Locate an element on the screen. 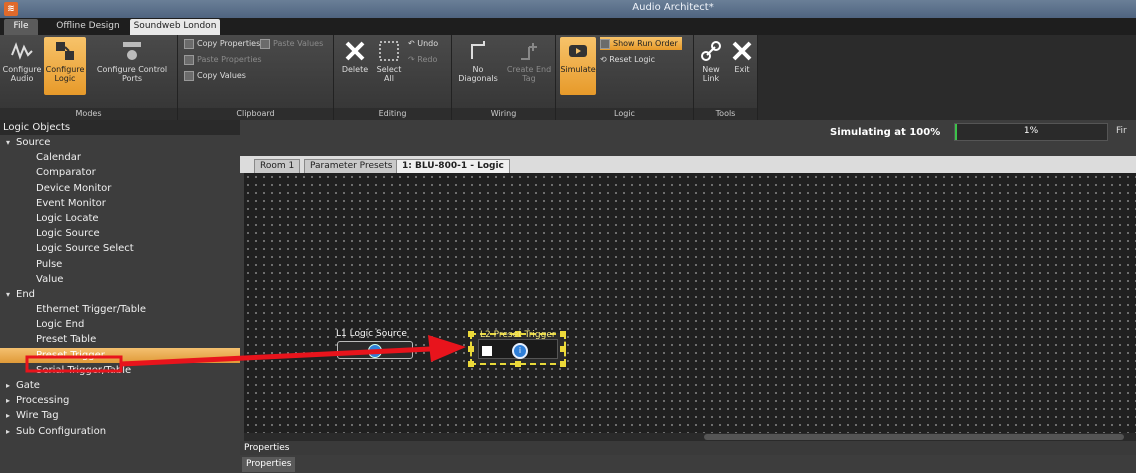  tree-category-wire-tag: ▸ Wire Tag is located at coordinates (120, 415).